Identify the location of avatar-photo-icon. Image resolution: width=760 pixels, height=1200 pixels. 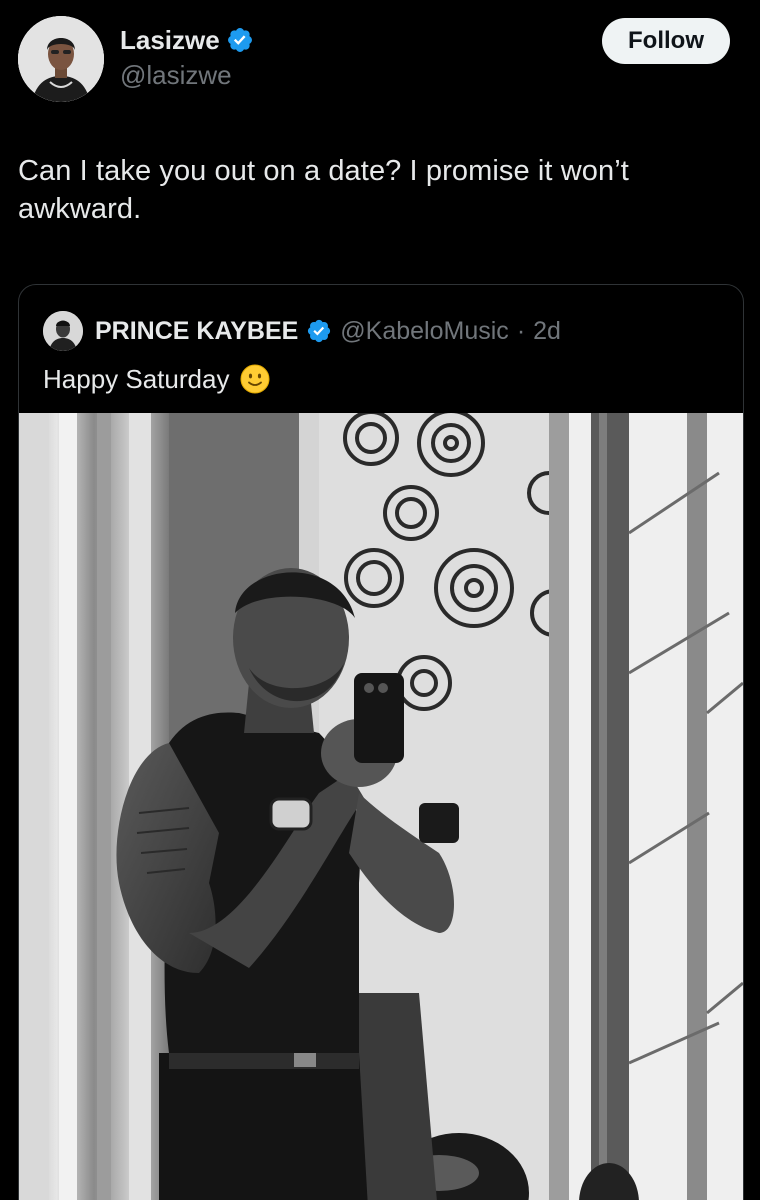
(61, 59).